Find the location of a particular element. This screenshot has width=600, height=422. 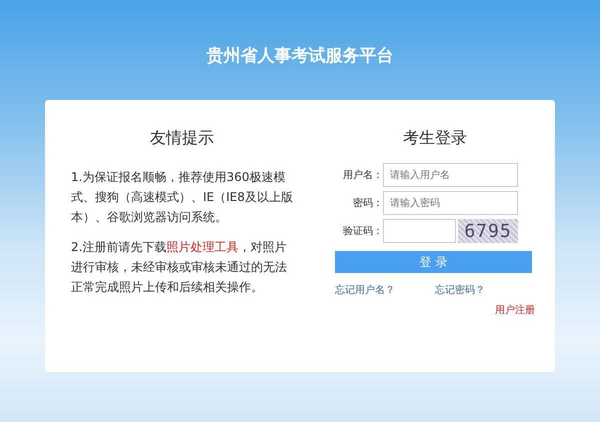

field-label: 密码： is located at coordinates (367, 203).